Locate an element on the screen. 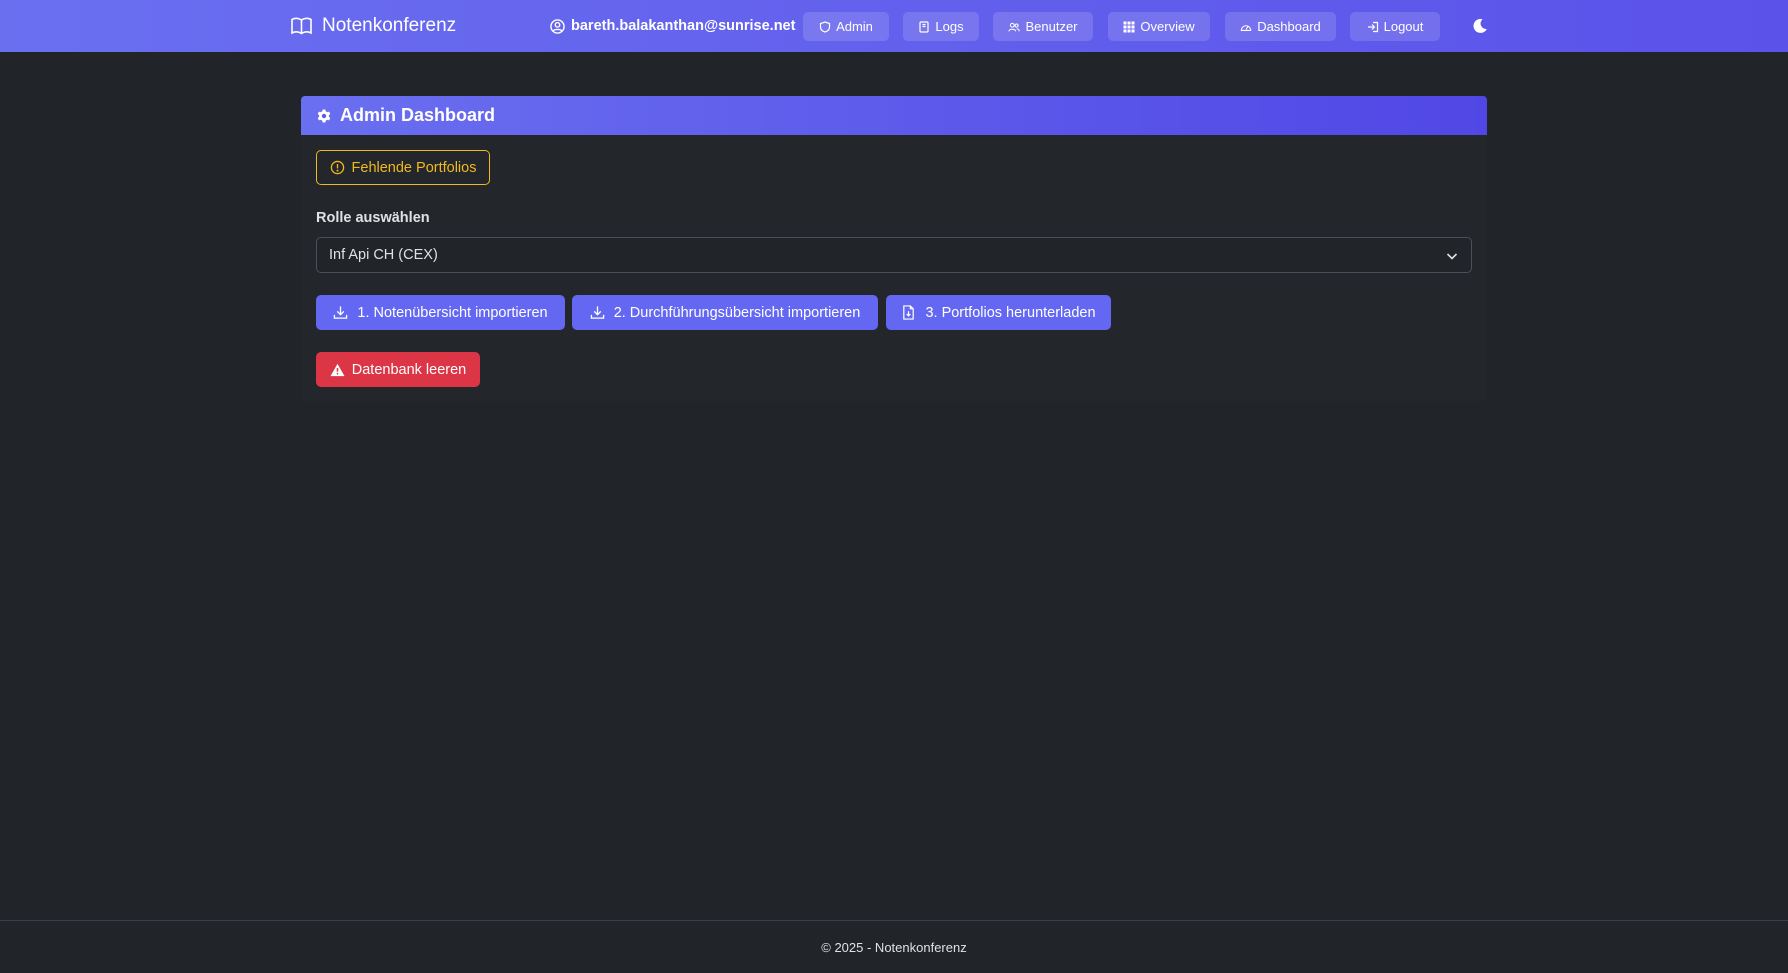  brand: Notenkonferenz is located at coordinates (373, 26).